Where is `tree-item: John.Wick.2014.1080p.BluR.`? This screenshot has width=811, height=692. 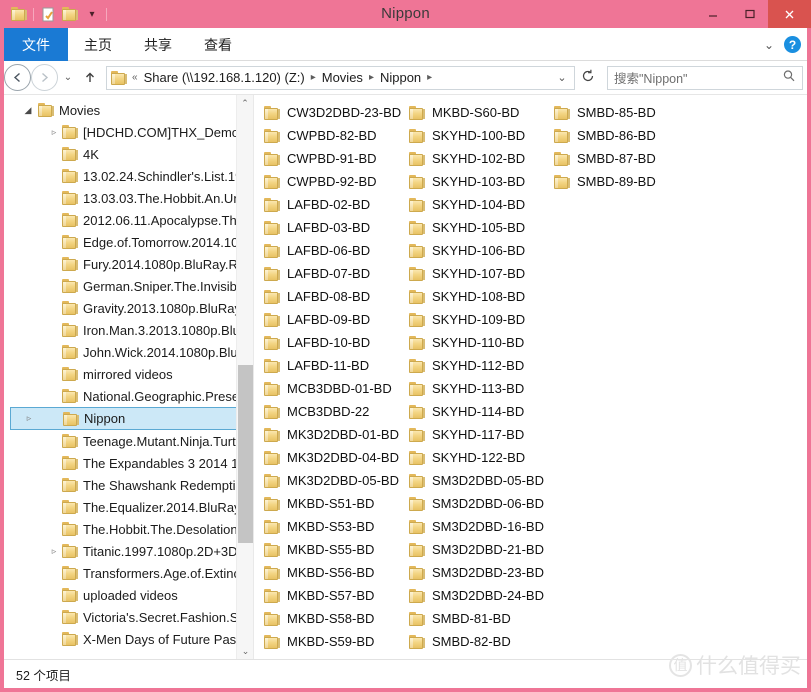
tree-item: John.Wick.2014.1080p.BluR. is located at coordinates (128, 352).